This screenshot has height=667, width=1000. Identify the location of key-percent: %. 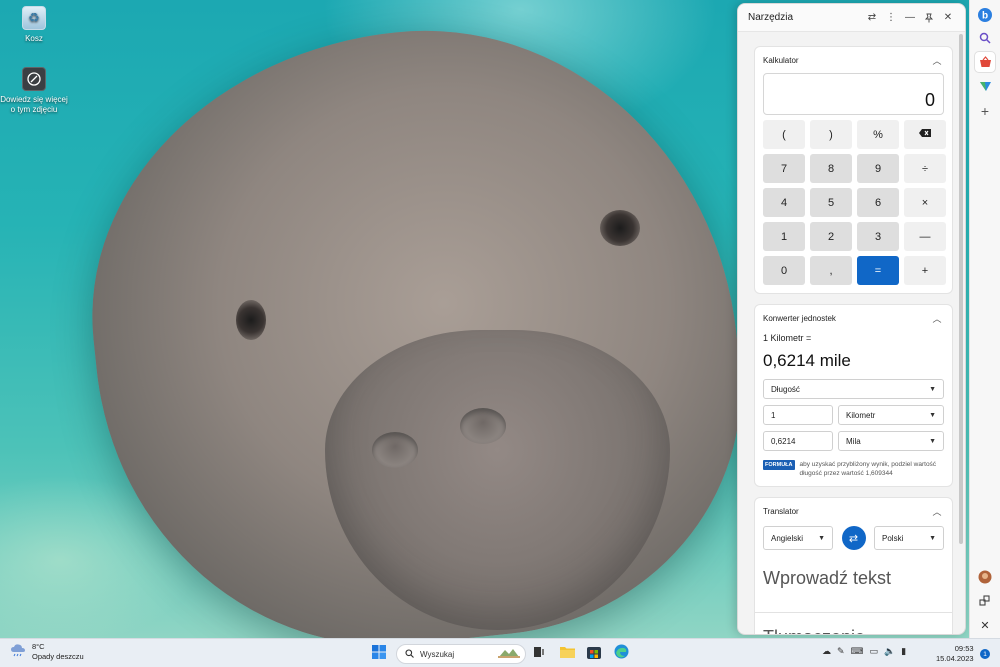
(878, 134).